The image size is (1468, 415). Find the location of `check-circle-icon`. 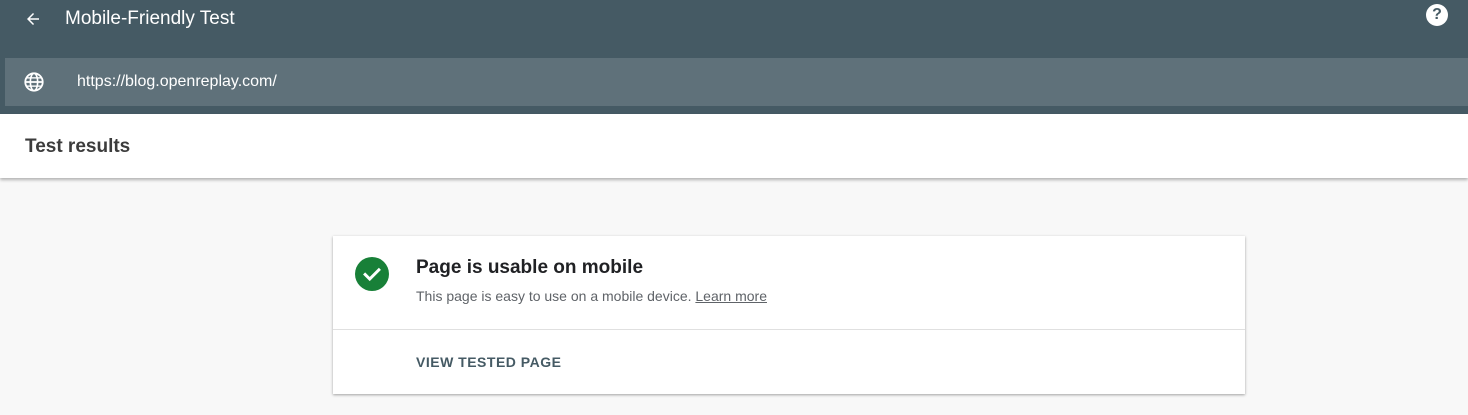

check-circle-icon is located at coordinates (372, 274).